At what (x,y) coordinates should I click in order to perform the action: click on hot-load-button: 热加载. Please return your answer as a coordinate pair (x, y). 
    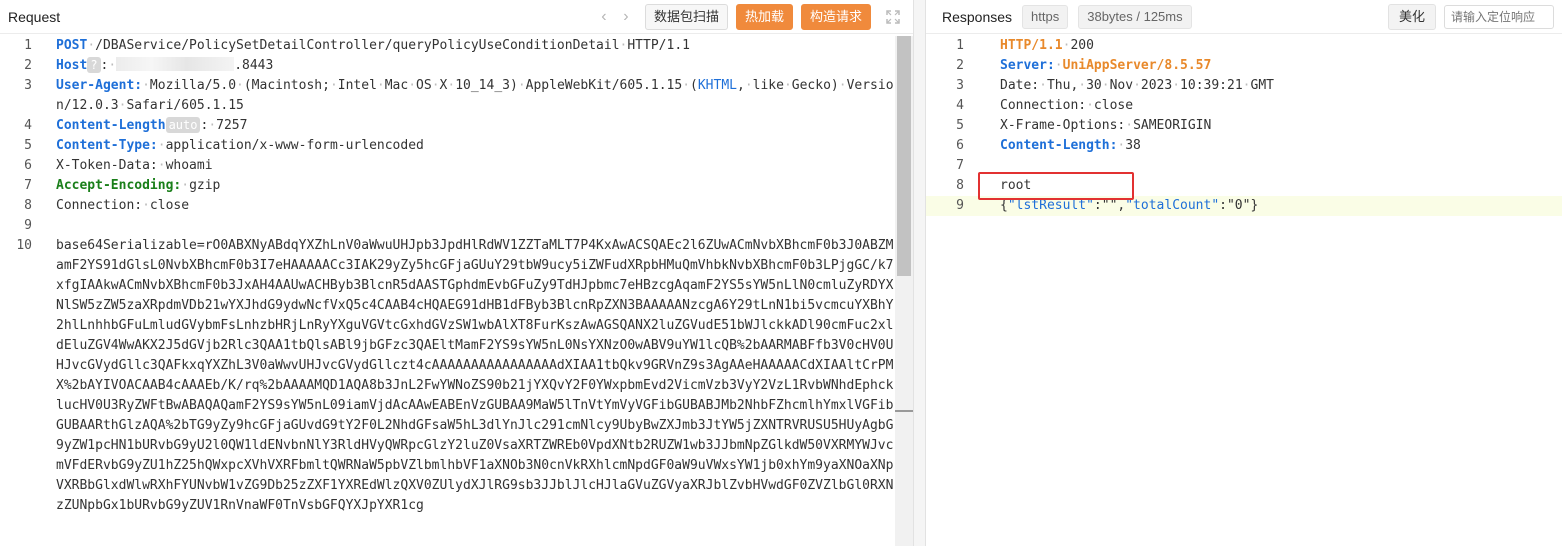
    Looking at the image, I should click on (764, 16).